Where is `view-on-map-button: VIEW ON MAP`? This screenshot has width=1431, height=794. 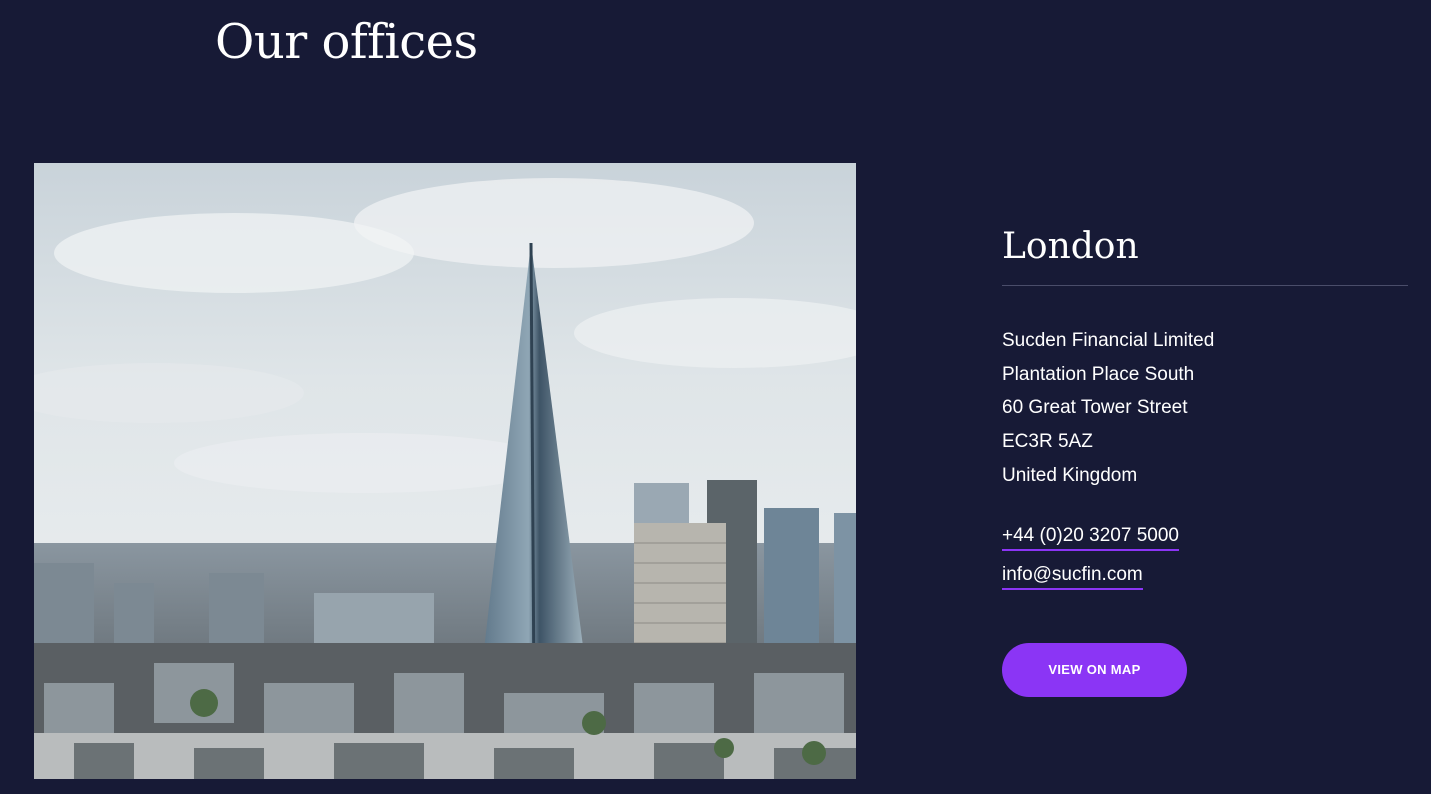 view-on-map-button: VIEW ON MAP is located at coordinates (1094, 669).